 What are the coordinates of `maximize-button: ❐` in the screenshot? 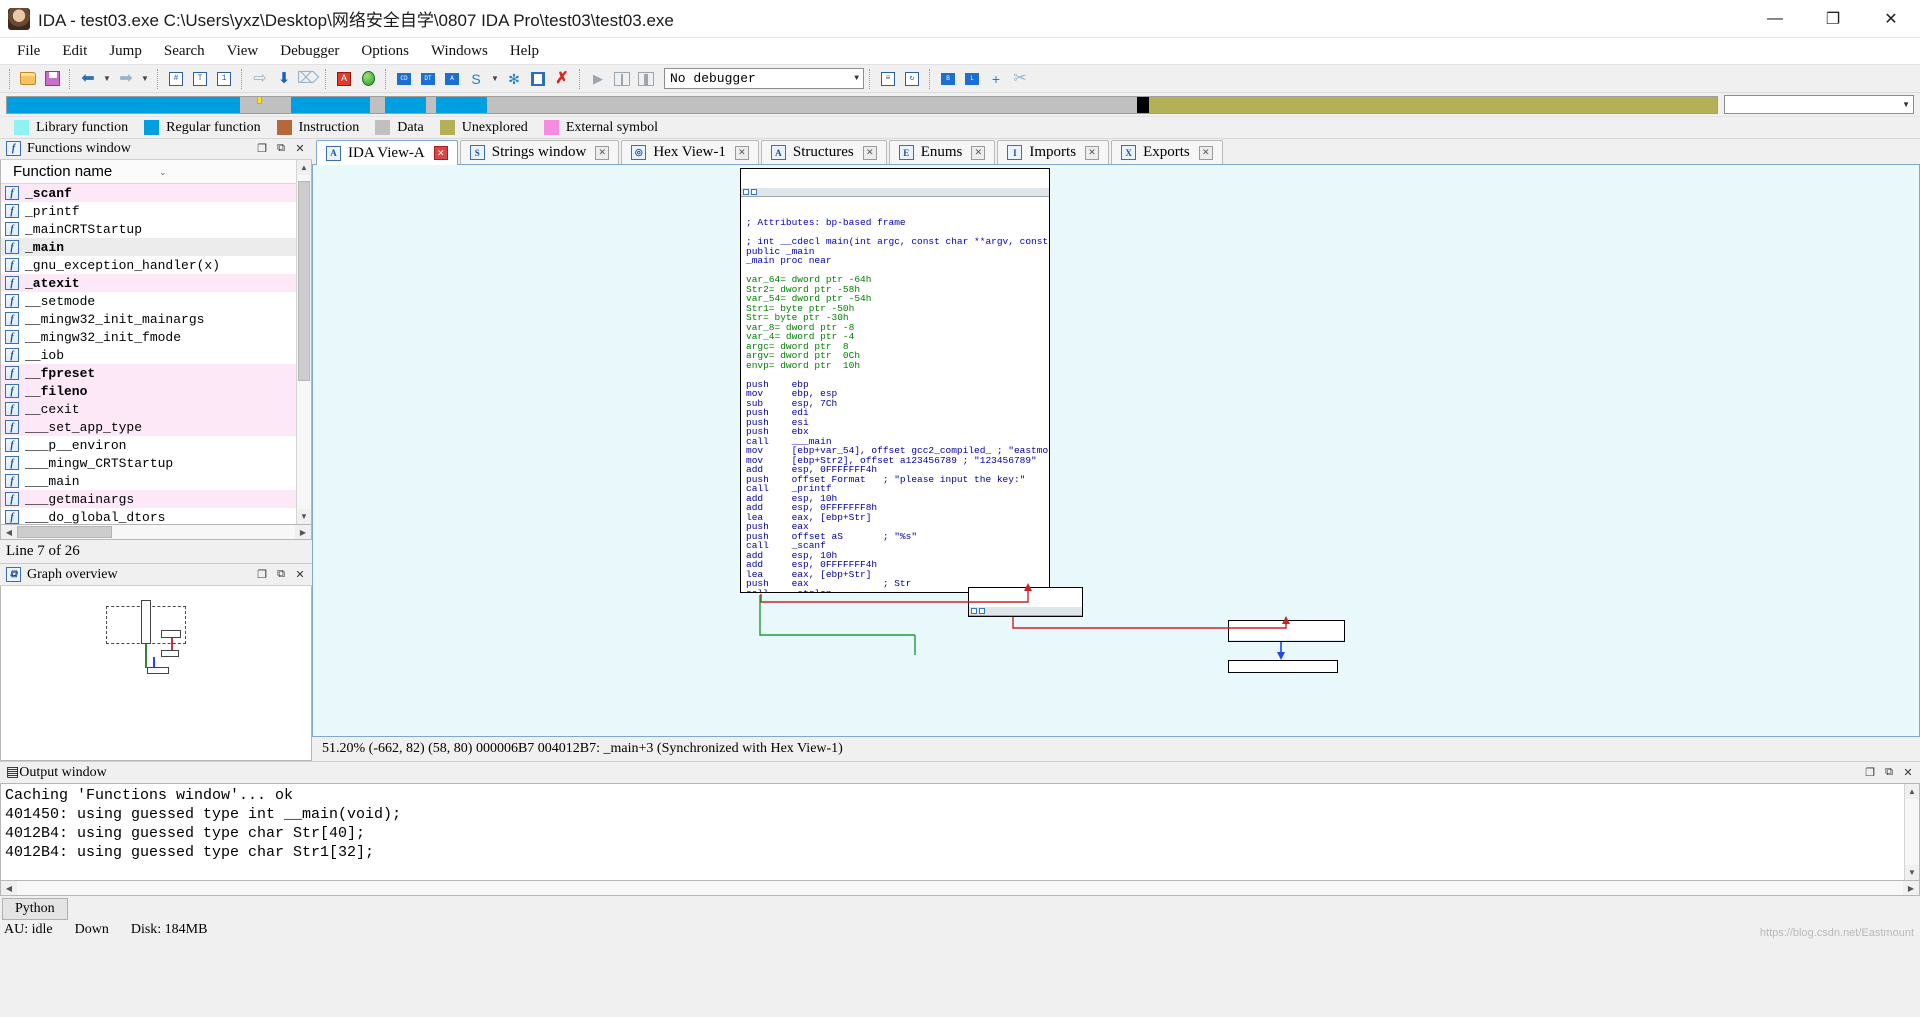 It's located at (1833, 19).